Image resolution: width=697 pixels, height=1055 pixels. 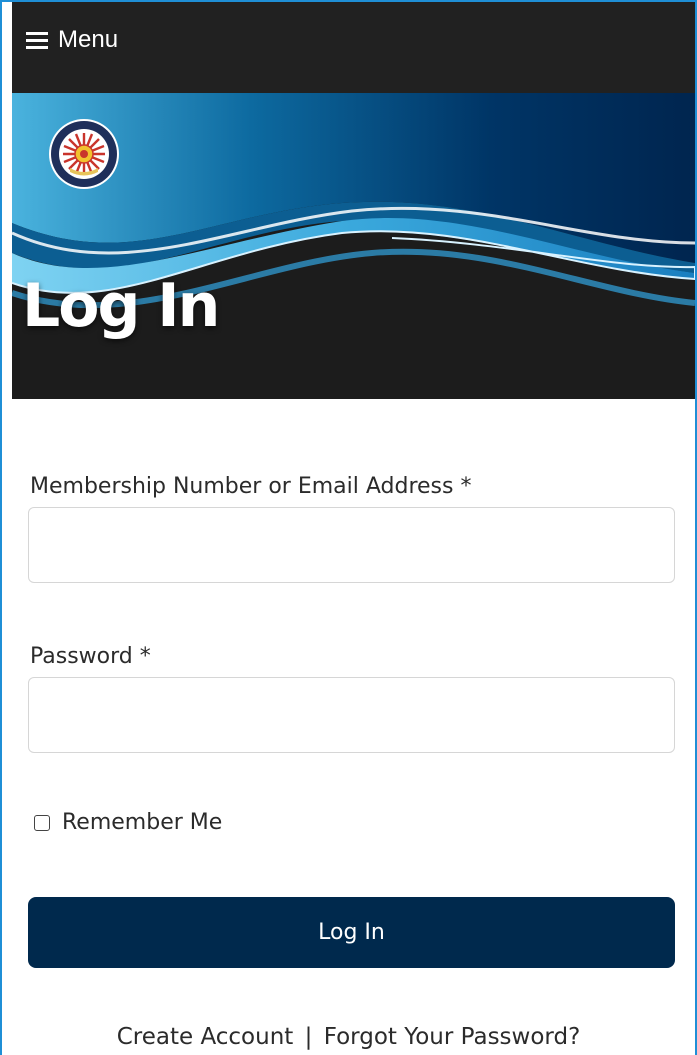 I want to click on city-seal-logo, so click(x=84, y=154).